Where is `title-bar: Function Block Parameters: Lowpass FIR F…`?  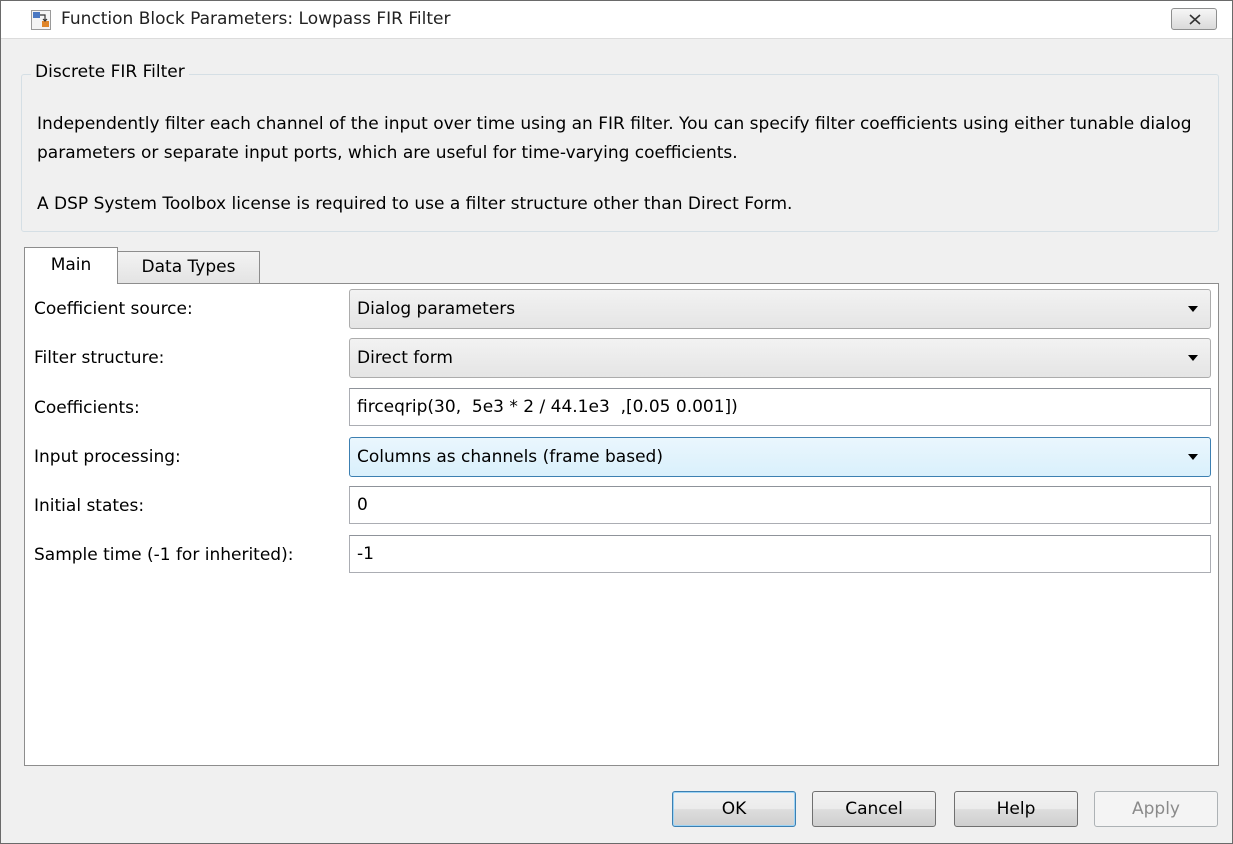
title-bar: Function Block Parameters: Lowpass FIR F… is located at coordinates (616, 20).